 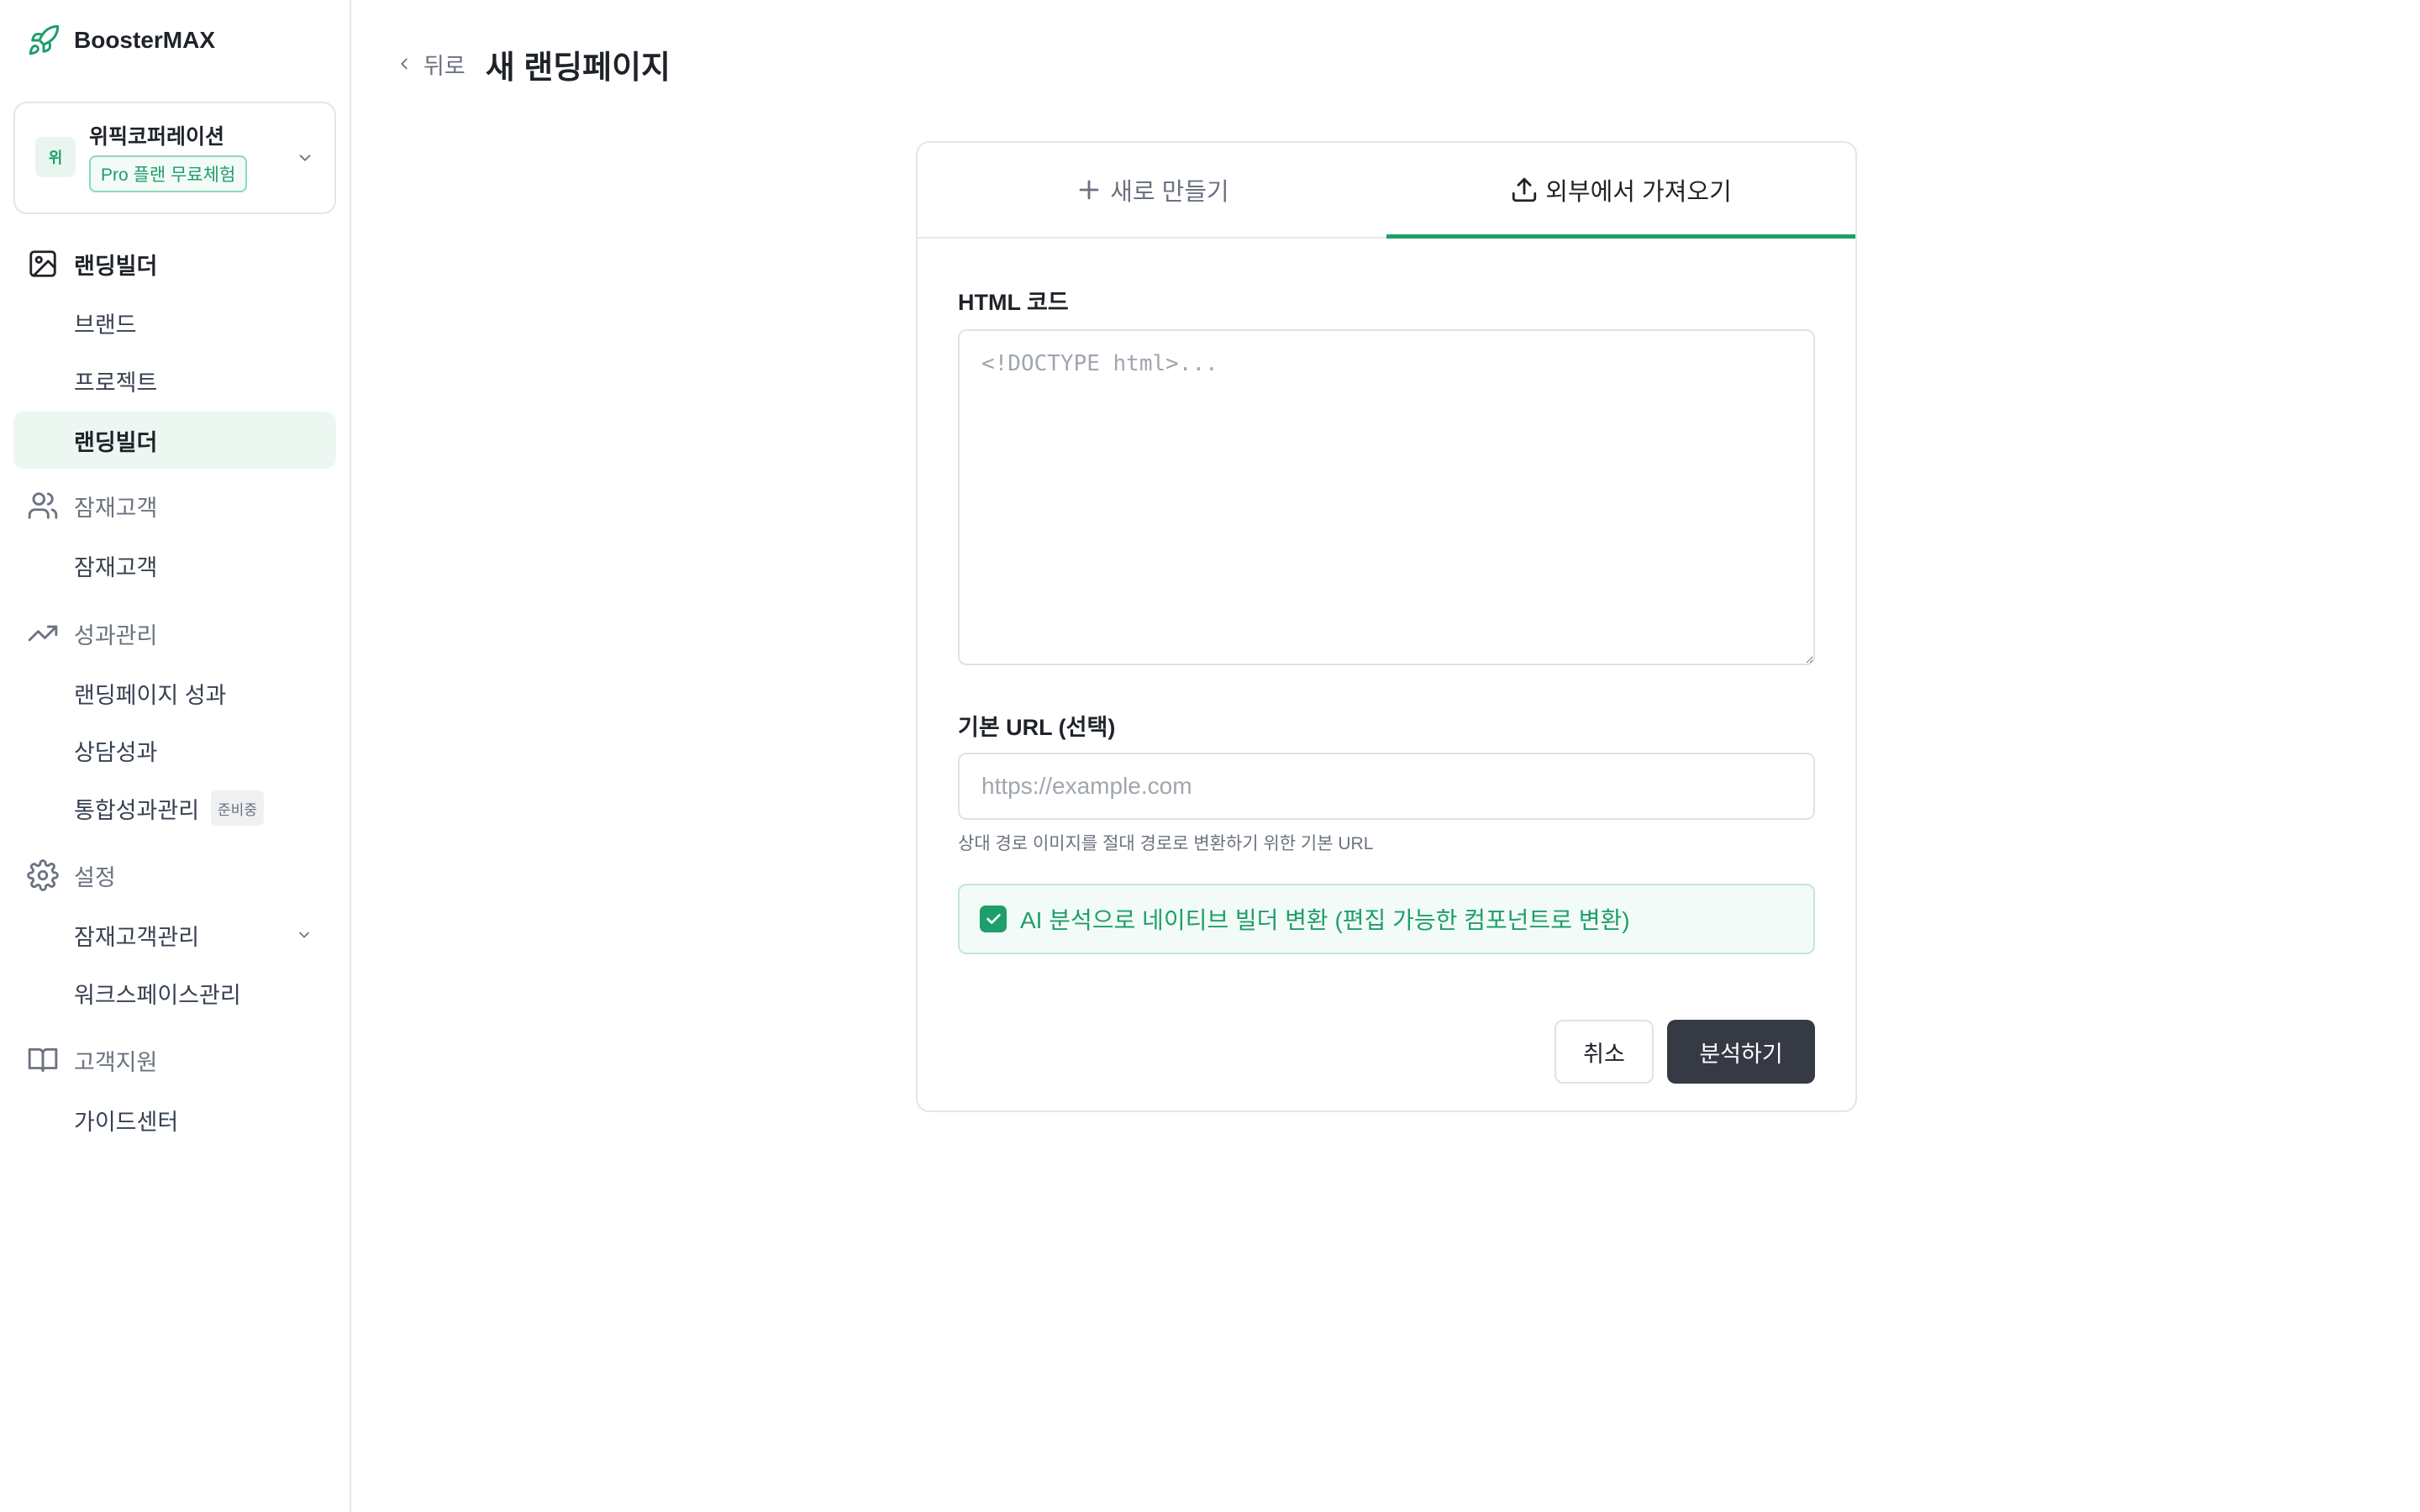 I want to click on workspace-name: 위픽코퍼레이션, so click(x=157, y=137).